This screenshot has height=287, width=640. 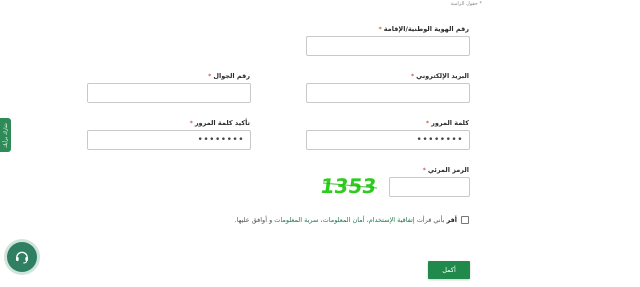 I want to click on info-privacy-link: سرية المعلومات, so click(x=296, y=220).